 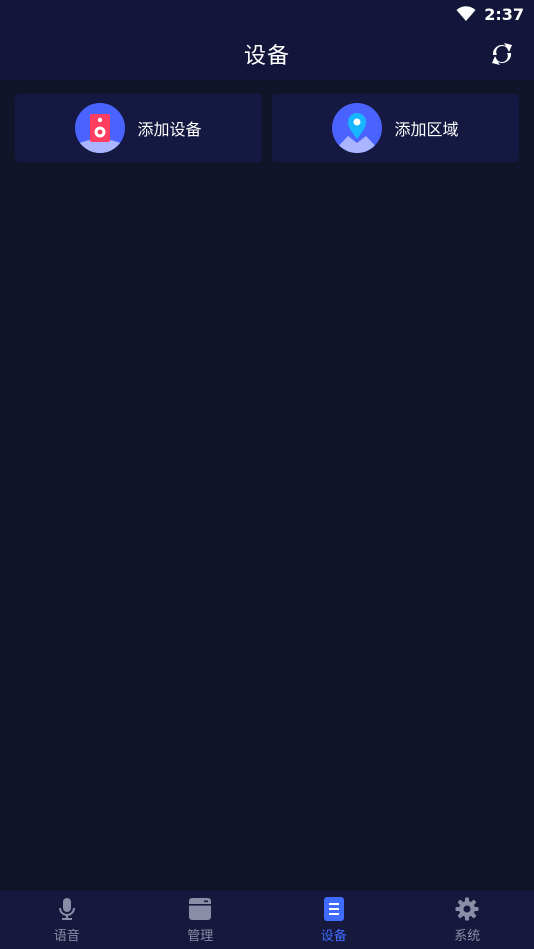 What do you see at coordinates (200, 936) in the screenshot?
I see `nav-label: 管理` at bounding box center [200, 936].